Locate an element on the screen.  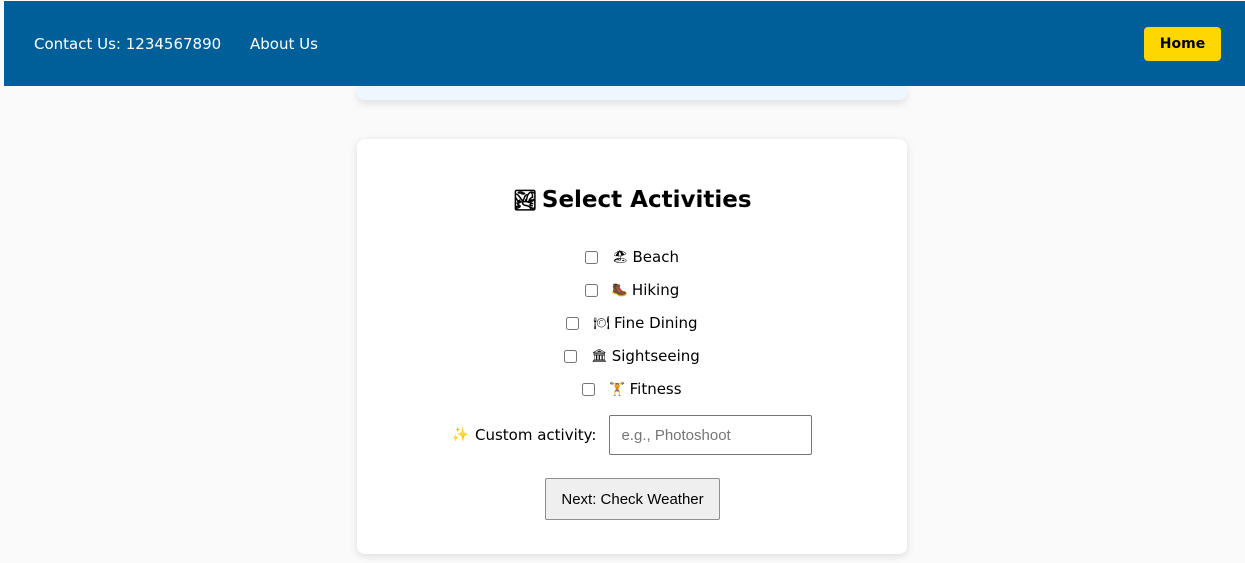
activity-row-fitness: 🏋 Fitness is located at coordinates (632, 389).